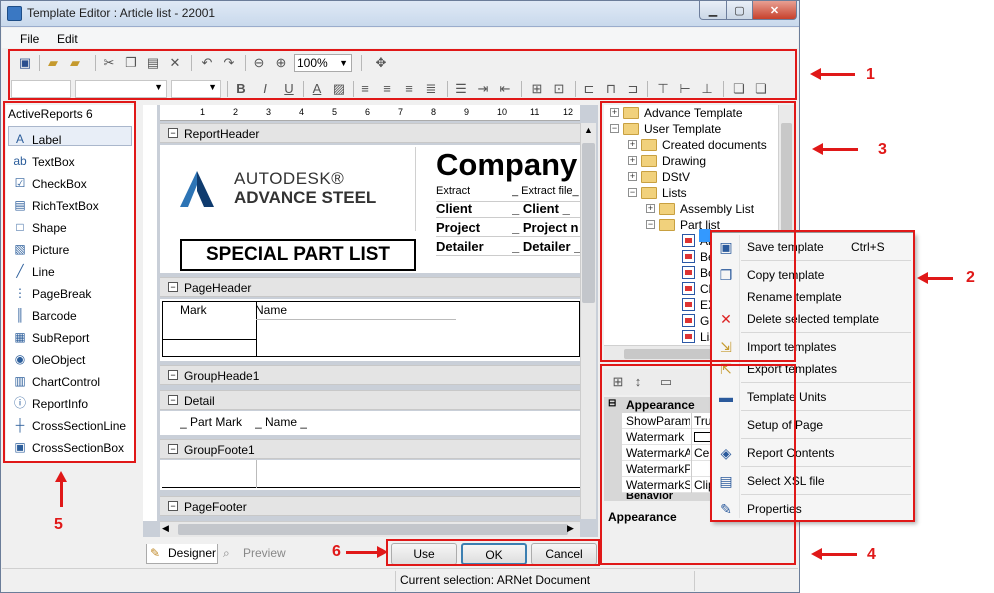  What do you see at coordinates (131, 63) in the screenshot?
I see `copy-icon: ❐` at bounding box center [131, 63].